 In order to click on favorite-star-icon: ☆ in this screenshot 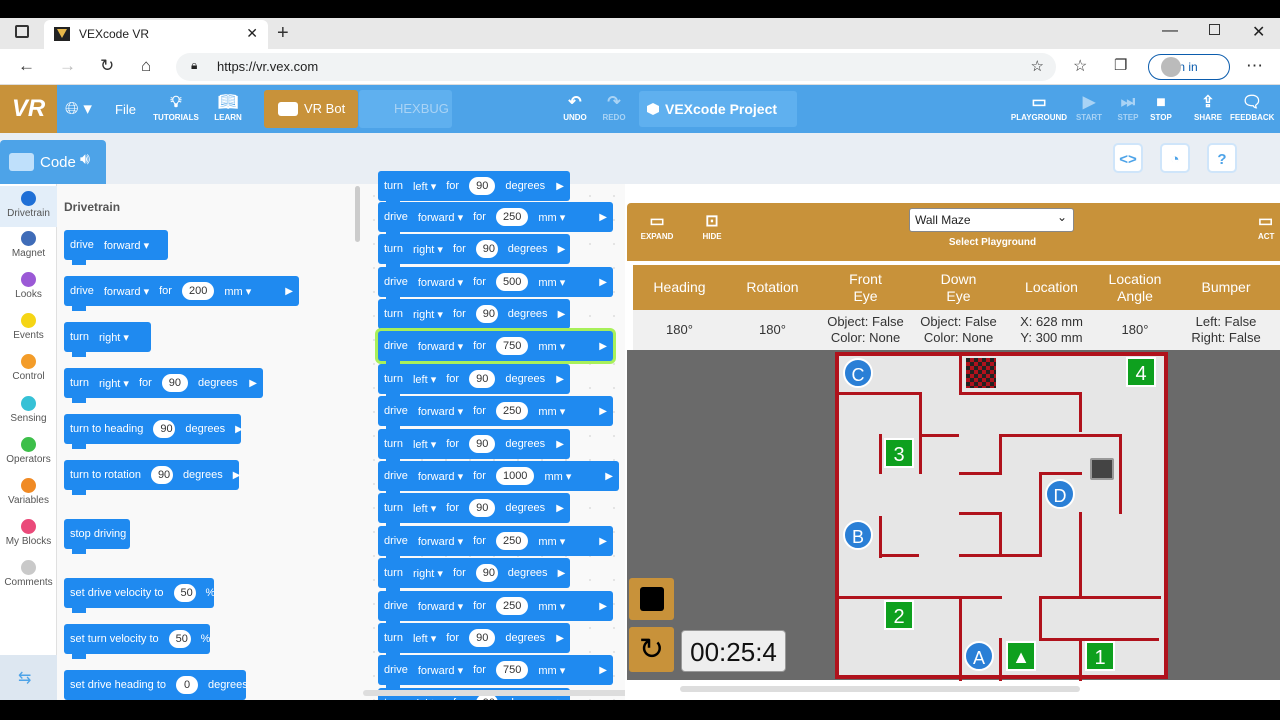, I will do `click(1037, 66)`.